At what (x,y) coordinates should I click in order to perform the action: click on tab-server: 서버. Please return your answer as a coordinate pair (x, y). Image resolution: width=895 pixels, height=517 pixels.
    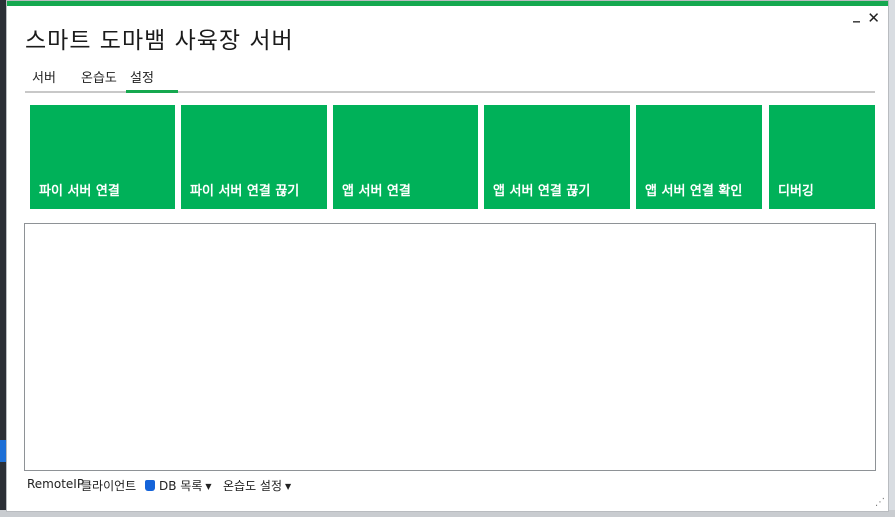
    Looking at the image, I should click on (44, 76).